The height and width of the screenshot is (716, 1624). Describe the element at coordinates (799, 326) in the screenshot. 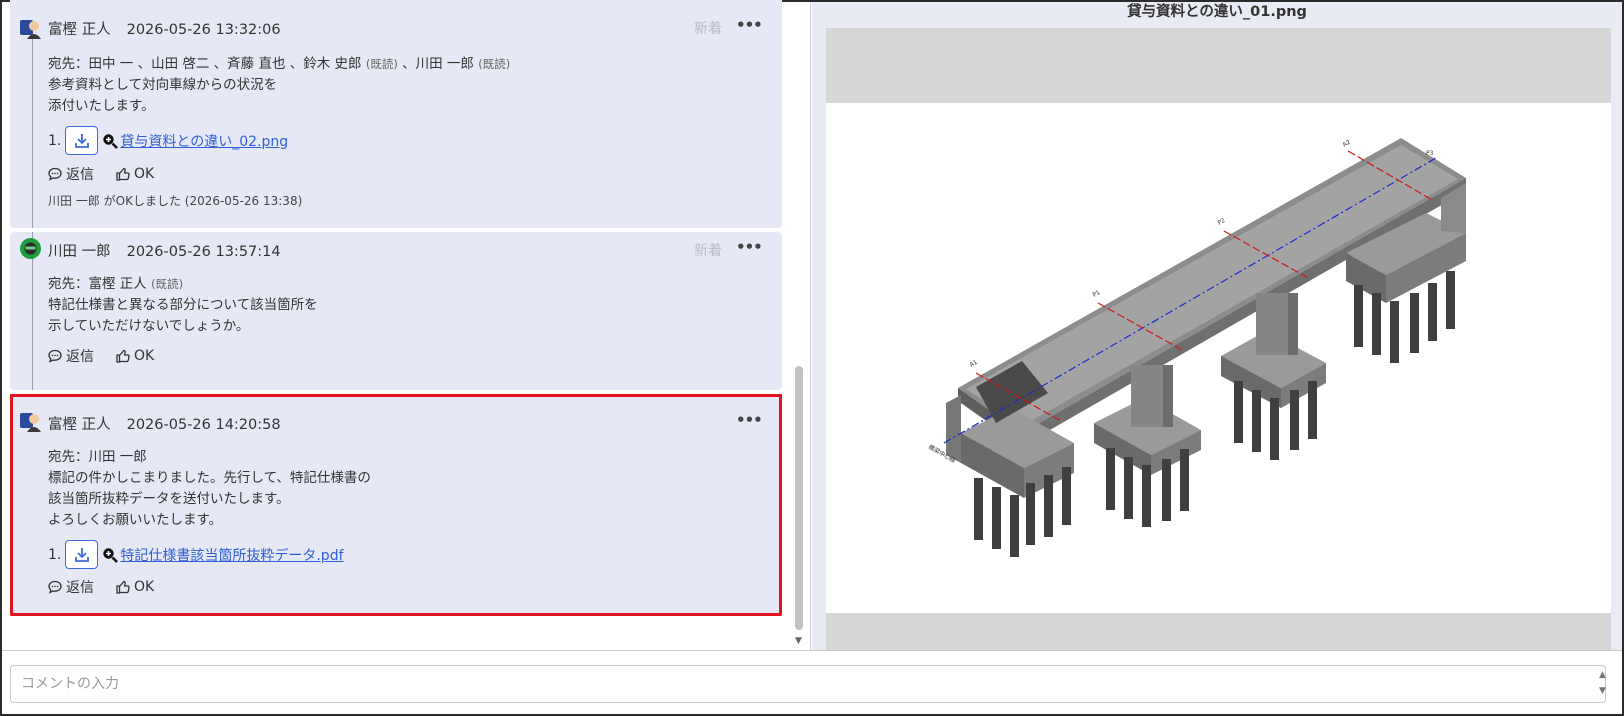

I see `thread-scrollbar: ▼` at that location.